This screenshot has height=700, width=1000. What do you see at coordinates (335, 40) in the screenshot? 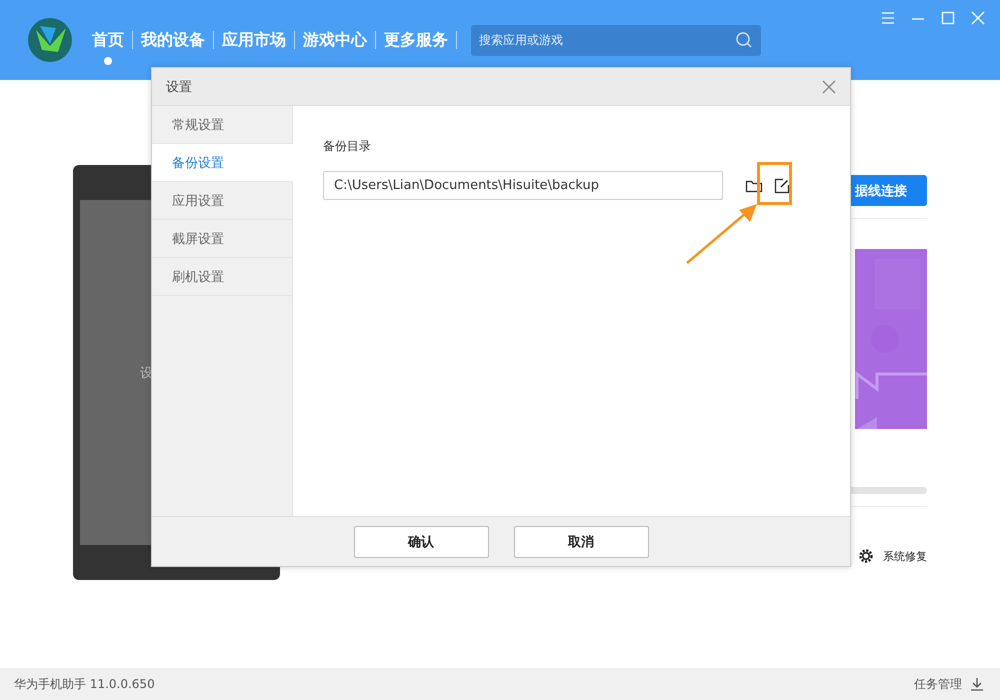
I see `nav-tab: 游戏中心` at bounding box center [335, 40].